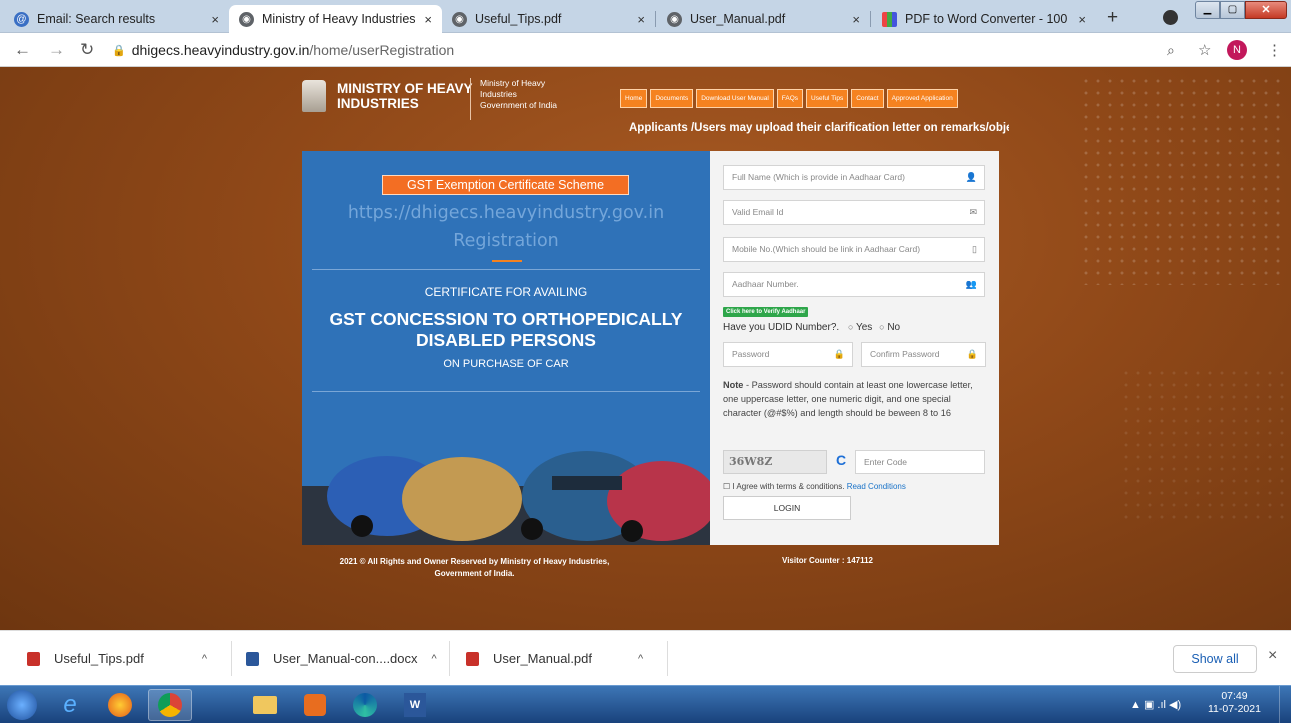 The height and width of the screenshot is (723, 1291). Describe the element at coordinates (920, 462) in the screenshot. I see `captcha-input: Enter Code` at that location.